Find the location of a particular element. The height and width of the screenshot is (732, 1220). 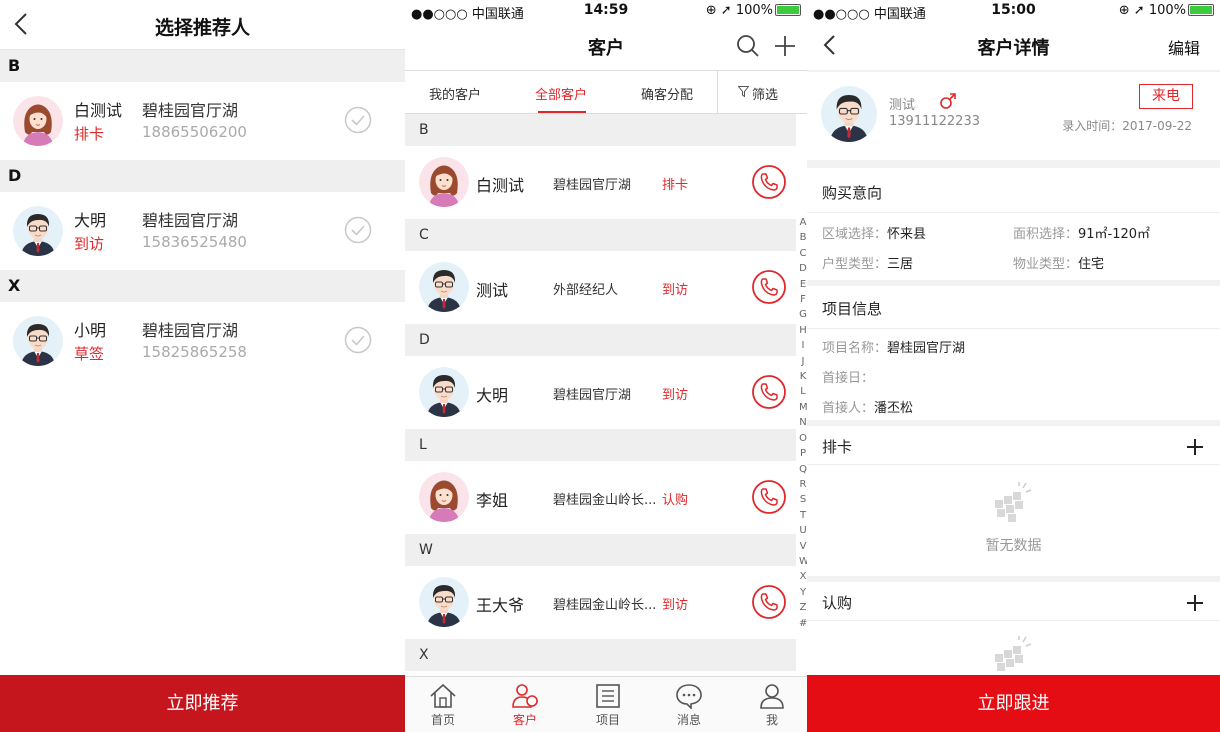

customer-row: 李姐 碧桂园金山岭长... 认购 is located at coordinates (600, 497).